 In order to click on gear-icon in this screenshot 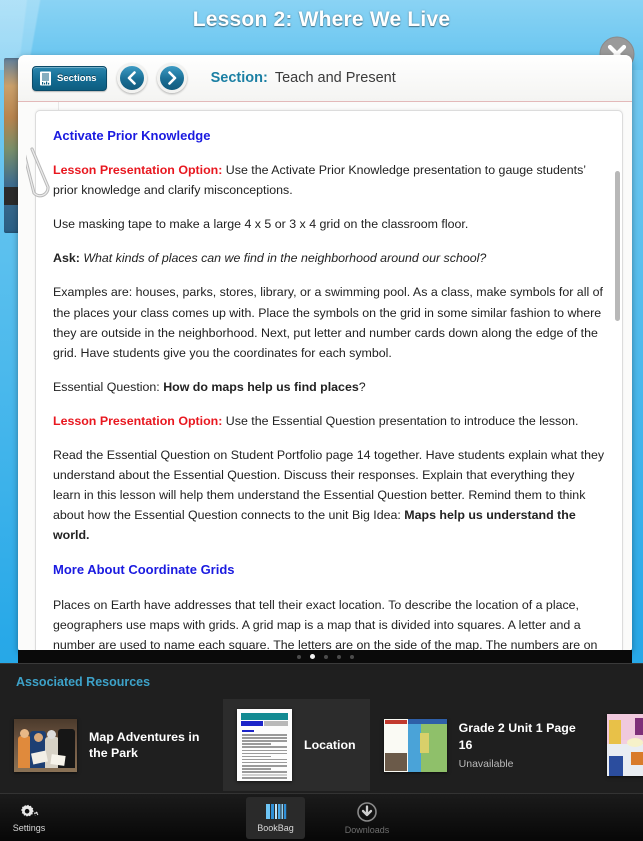, I will do `click(30, 810)`.